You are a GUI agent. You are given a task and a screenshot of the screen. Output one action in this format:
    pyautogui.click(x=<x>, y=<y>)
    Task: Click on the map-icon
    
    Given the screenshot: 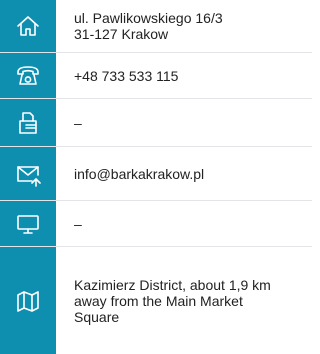 What is the action you would take?
    pyautogui.click(x=28, y=301)
    